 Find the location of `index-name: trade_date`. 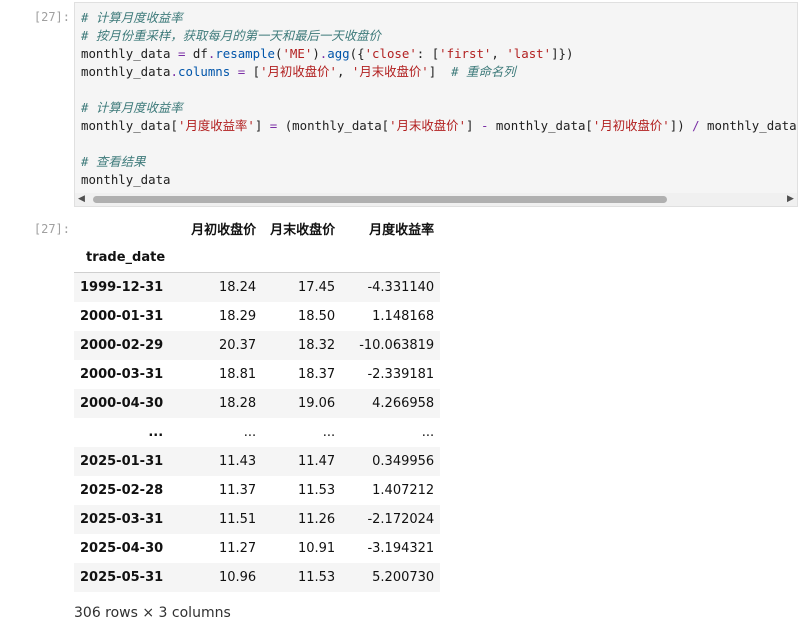

index-name: trade_date is located at coordinates (126, 257).